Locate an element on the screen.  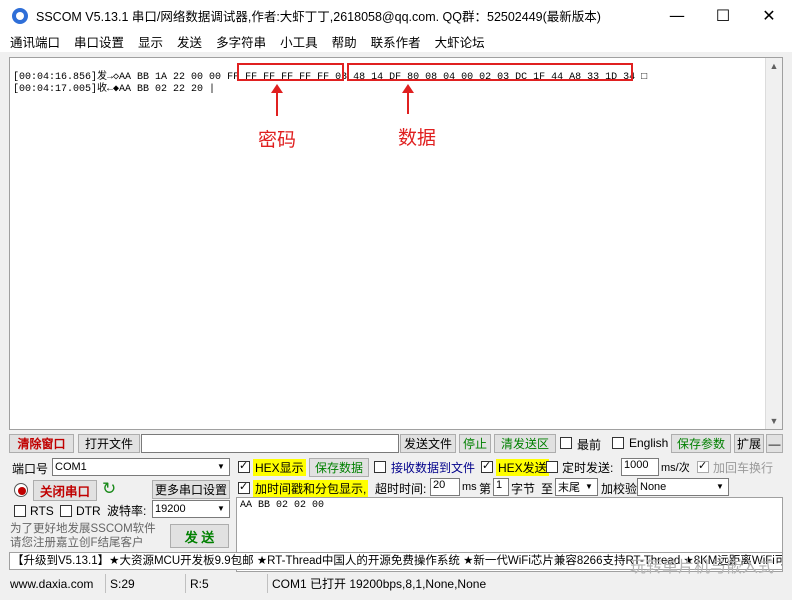
baud-select: 19200 ▼ is located at coordinates (191, 509).